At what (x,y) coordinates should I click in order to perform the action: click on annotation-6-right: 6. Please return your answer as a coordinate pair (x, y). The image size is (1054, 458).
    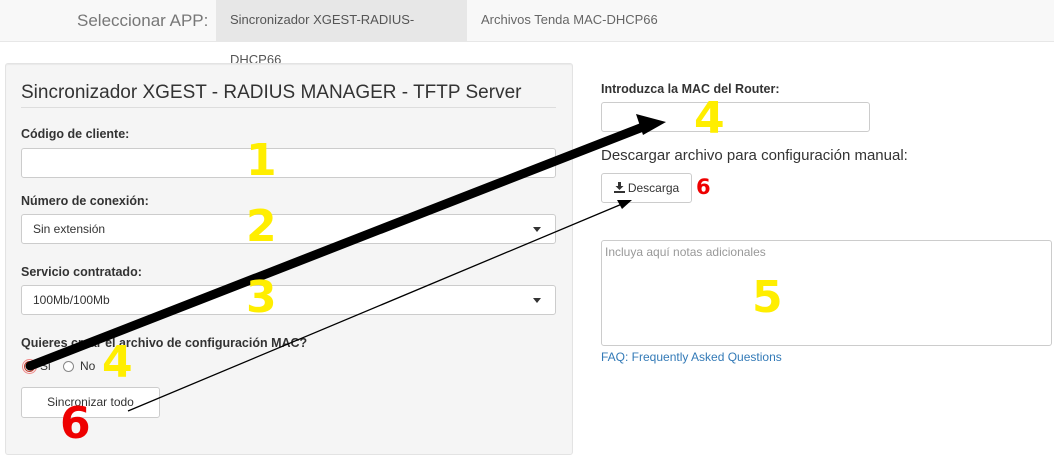
    Looking at the image, I should click on (703, 187).